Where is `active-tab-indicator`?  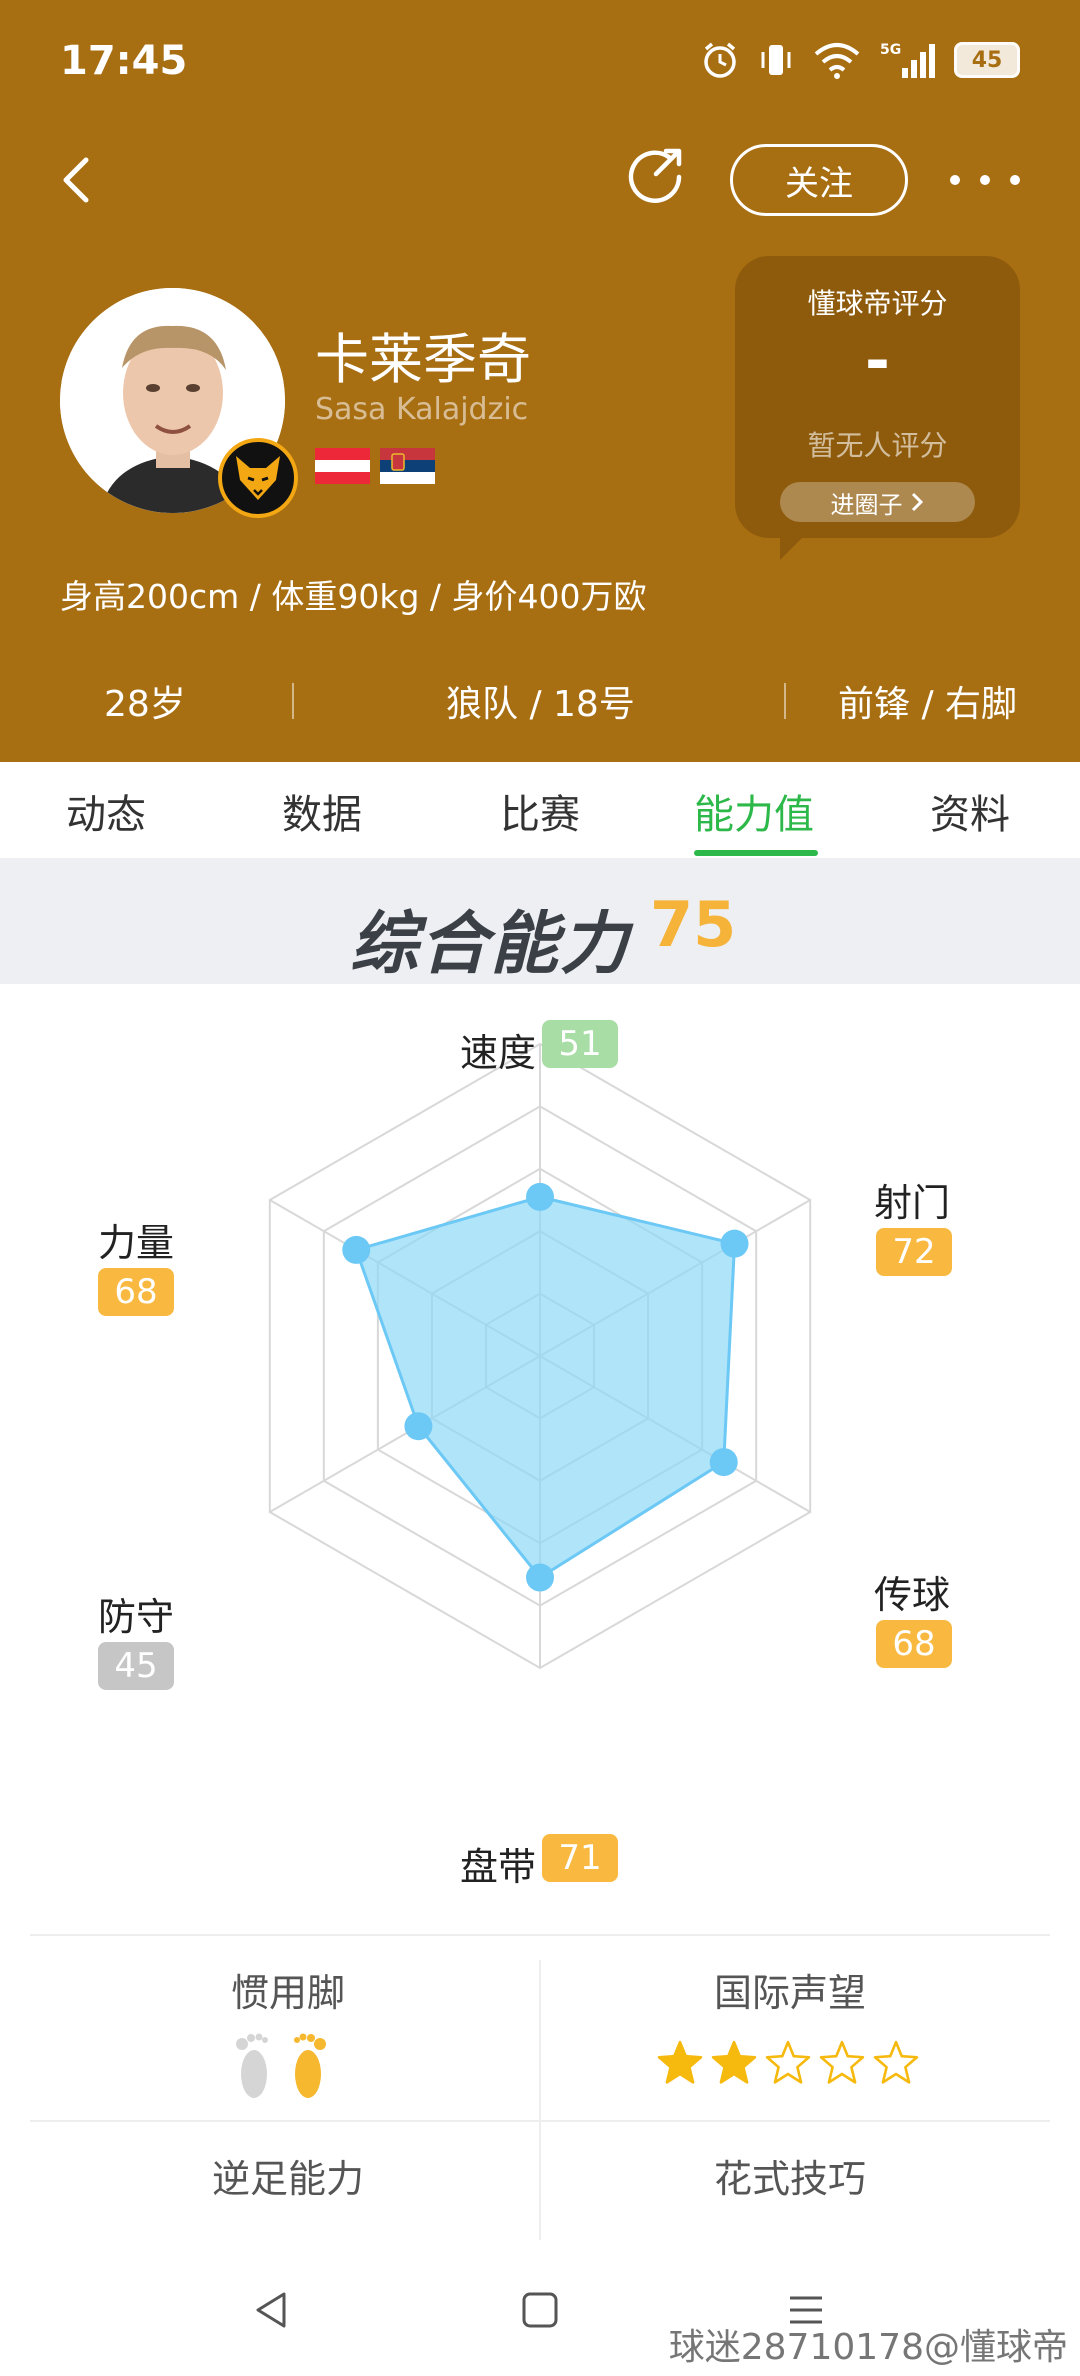
active-tab-indicator is located at coordinates (756, 853).